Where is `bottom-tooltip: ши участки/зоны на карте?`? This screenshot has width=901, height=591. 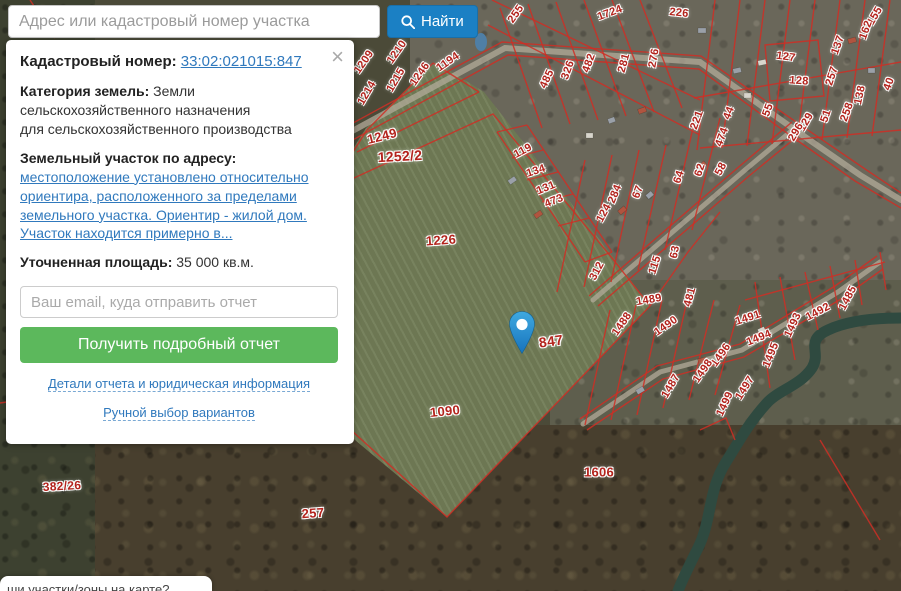 bottom-tooltip: ши участки/зоны на карте? is located at coordinates (106, 583).